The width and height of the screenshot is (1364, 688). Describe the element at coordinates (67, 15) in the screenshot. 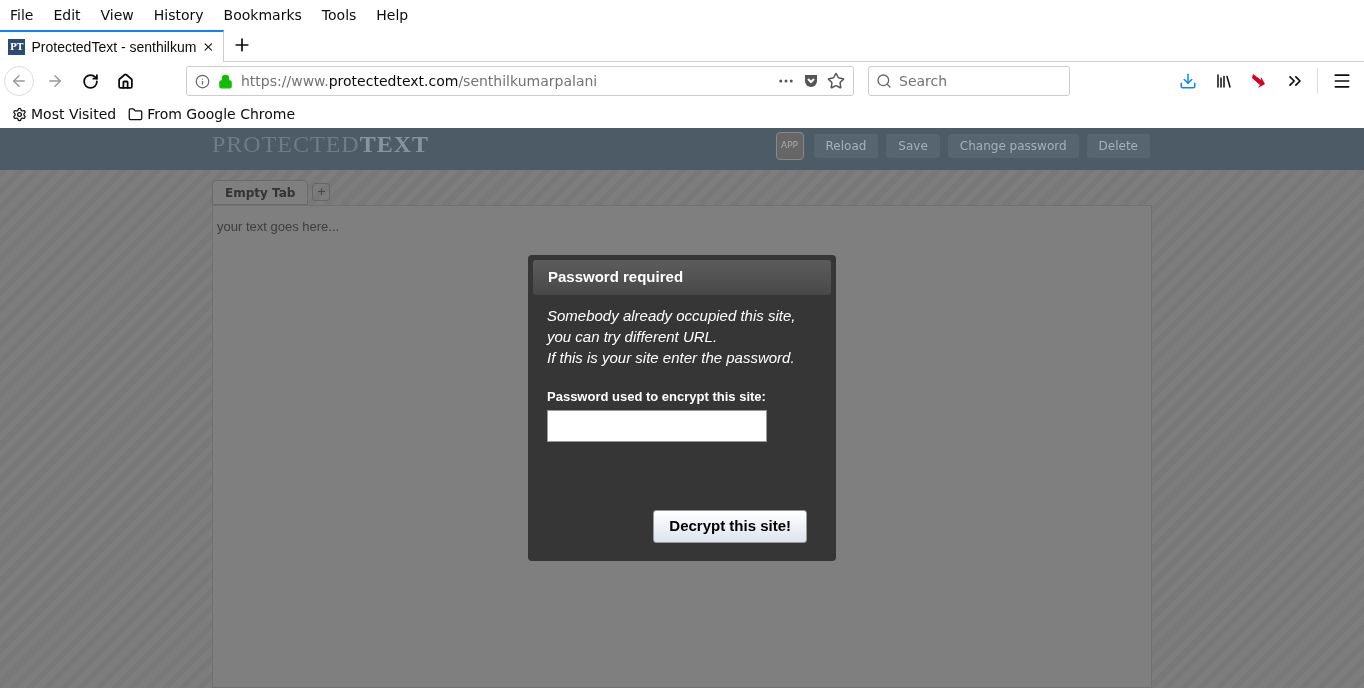

I see `menu-item: Edit` at that location.